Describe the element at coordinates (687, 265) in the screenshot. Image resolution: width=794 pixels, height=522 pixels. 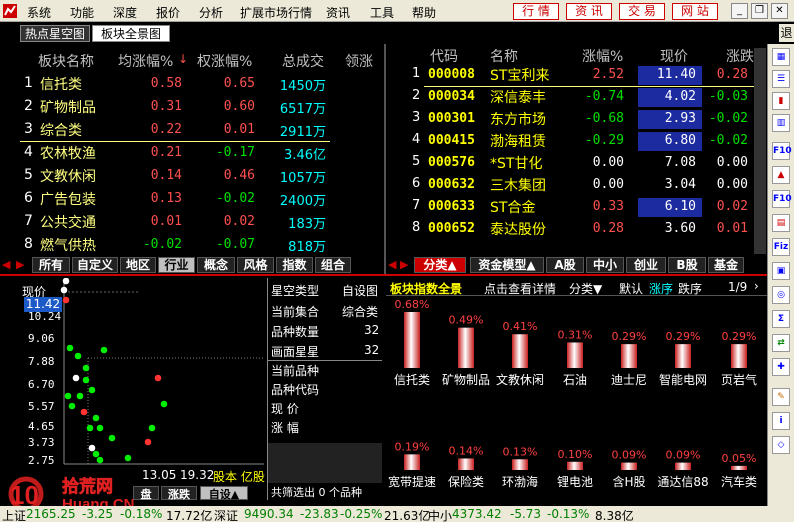
I see `category-tab: B股` at that location.